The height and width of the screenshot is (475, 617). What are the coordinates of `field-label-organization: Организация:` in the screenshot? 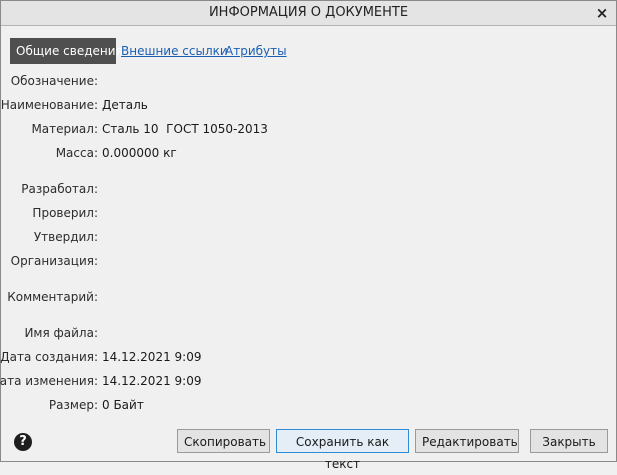 It's located at (54, 261).